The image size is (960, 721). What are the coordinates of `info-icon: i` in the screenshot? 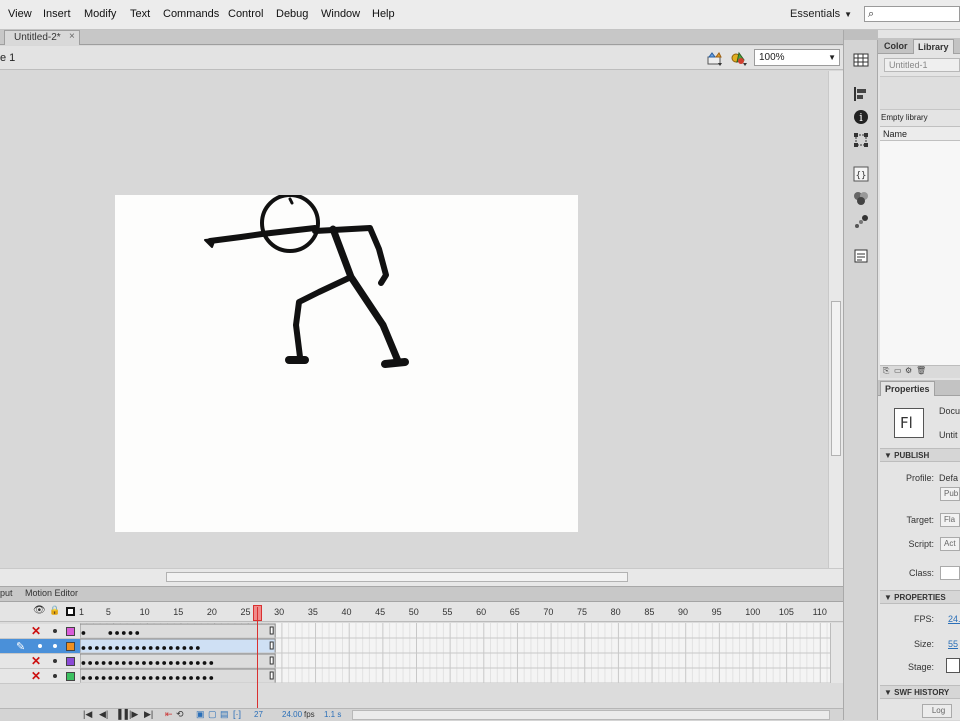 It's located at (861, 117).